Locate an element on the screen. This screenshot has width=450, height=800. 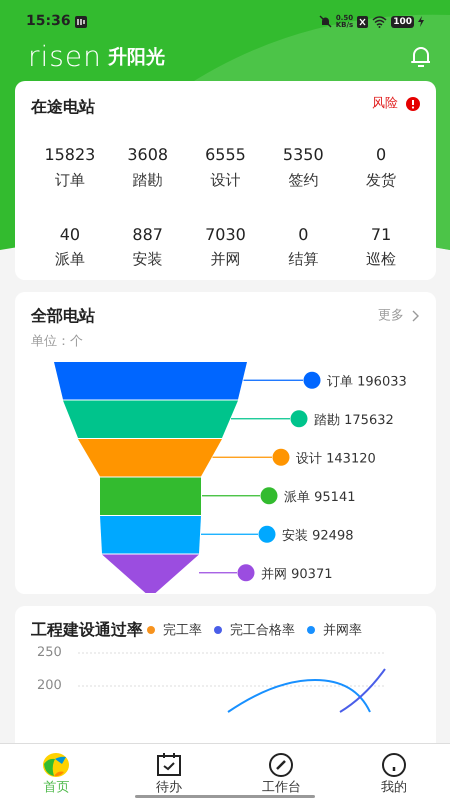
home-icon is located at coordinates (56, 765).